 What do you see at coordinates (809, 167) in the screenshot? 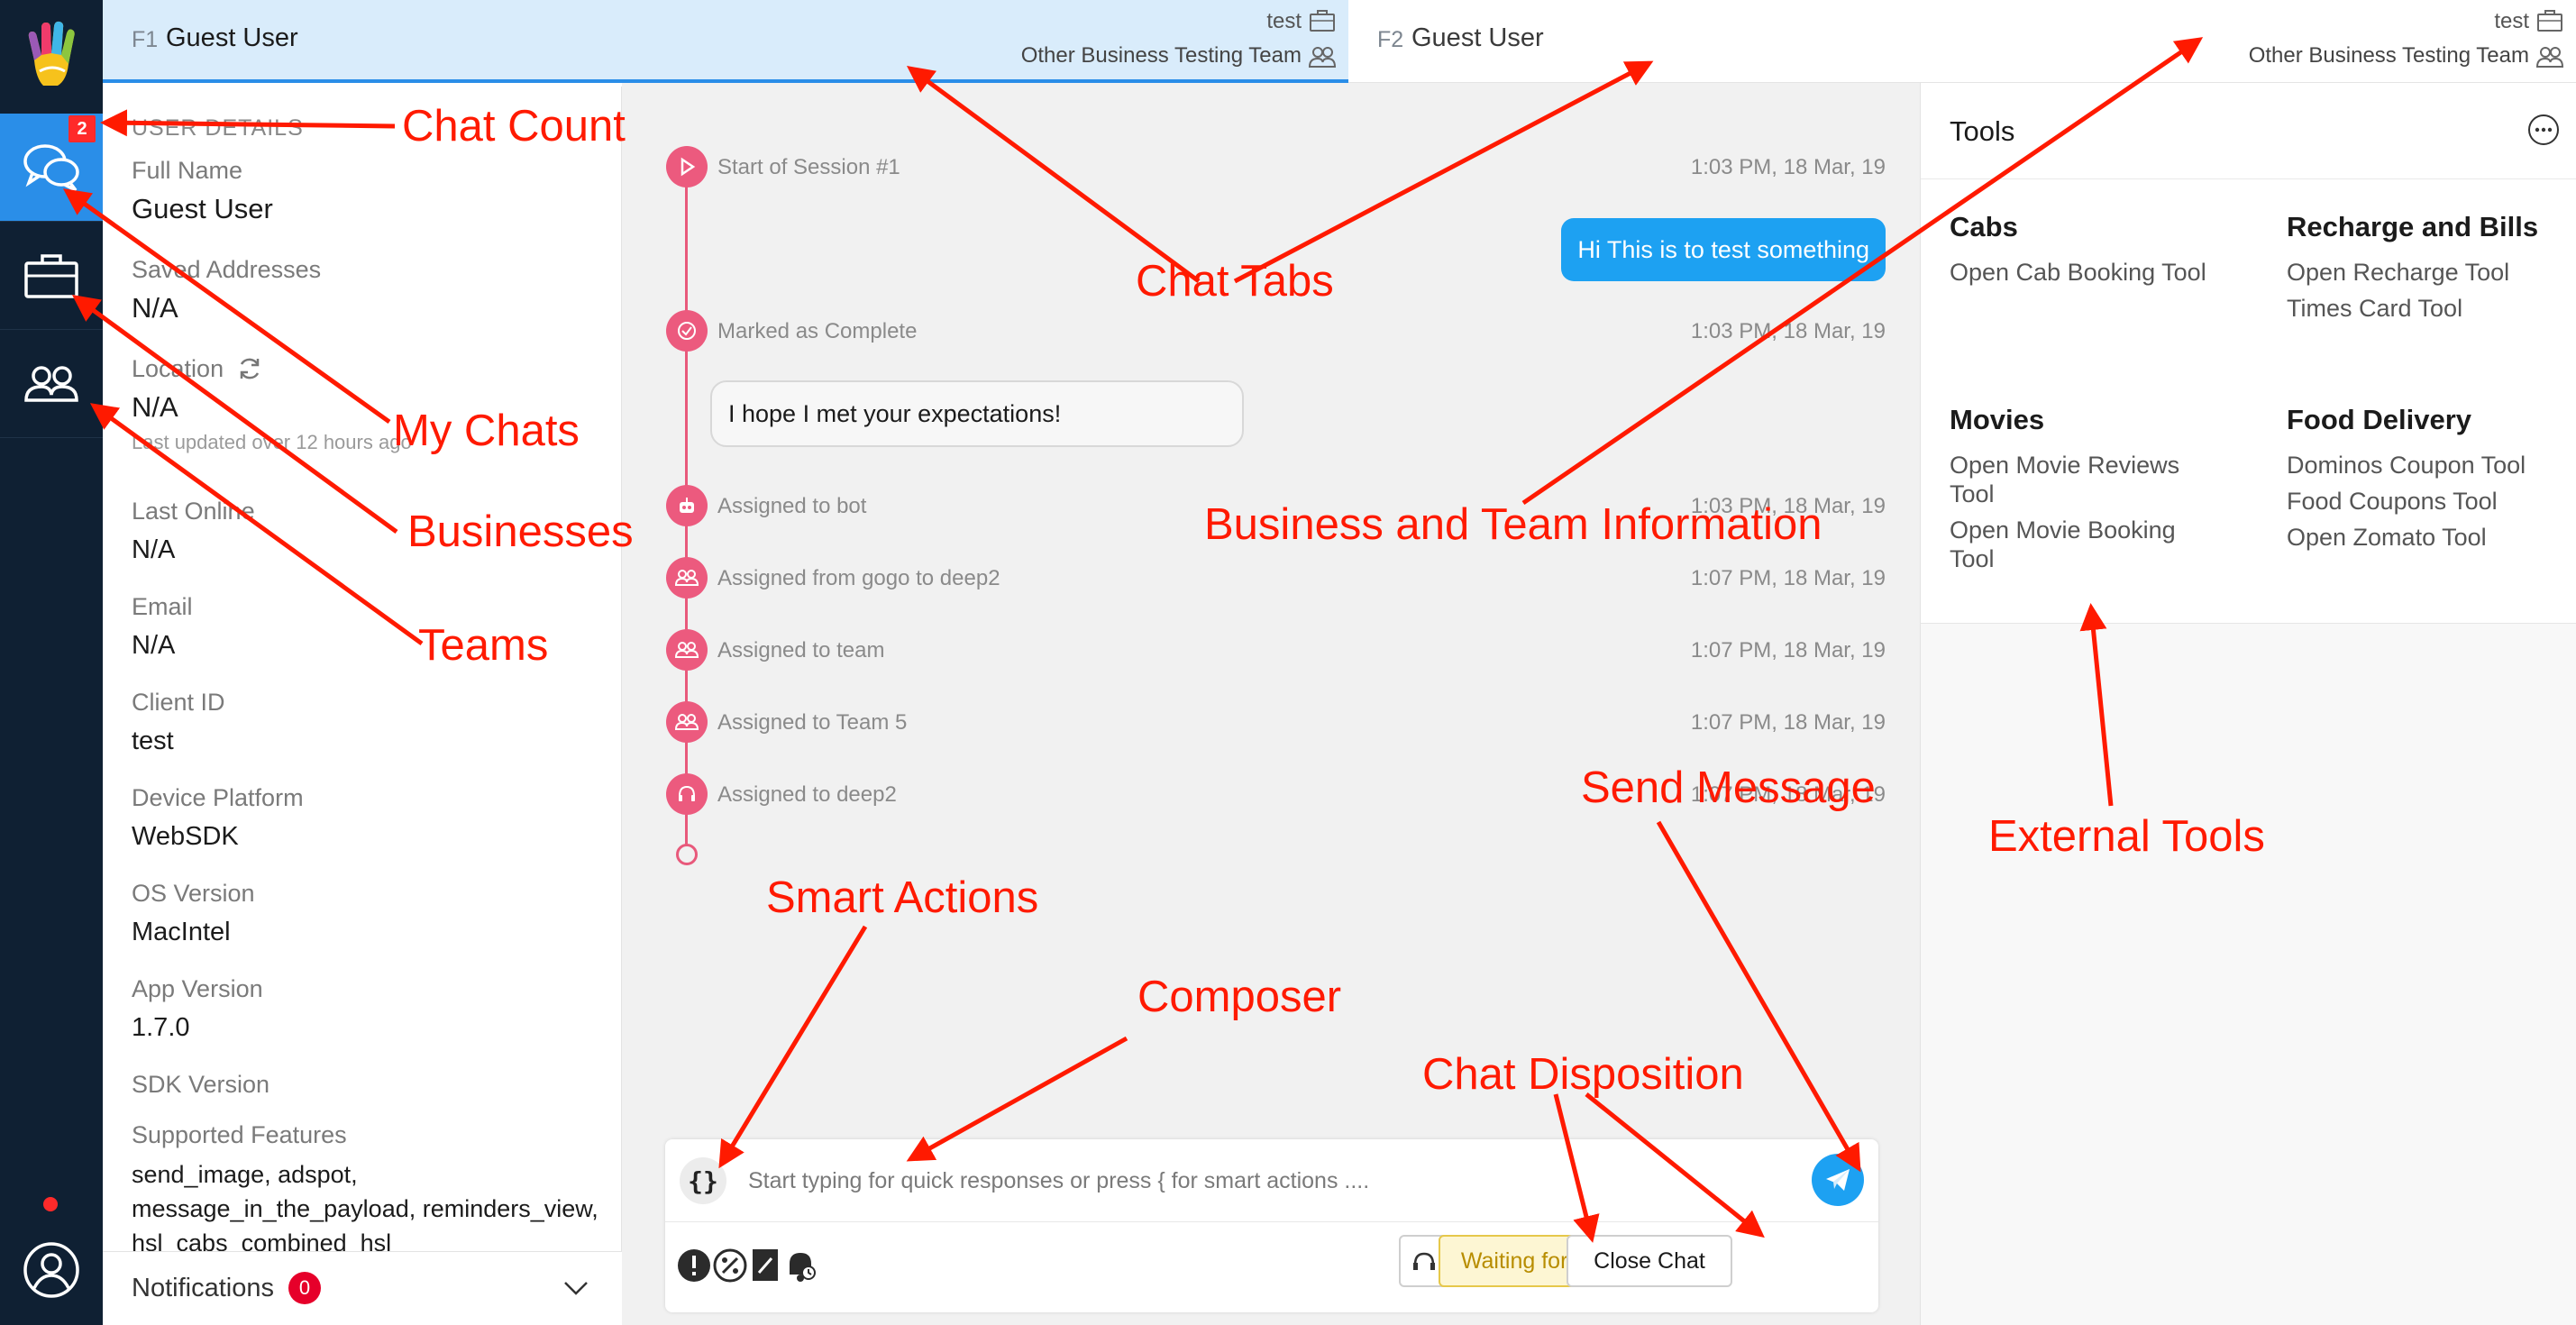
I see `event-text: Start of Session #1` at bounding box center [809, 167].